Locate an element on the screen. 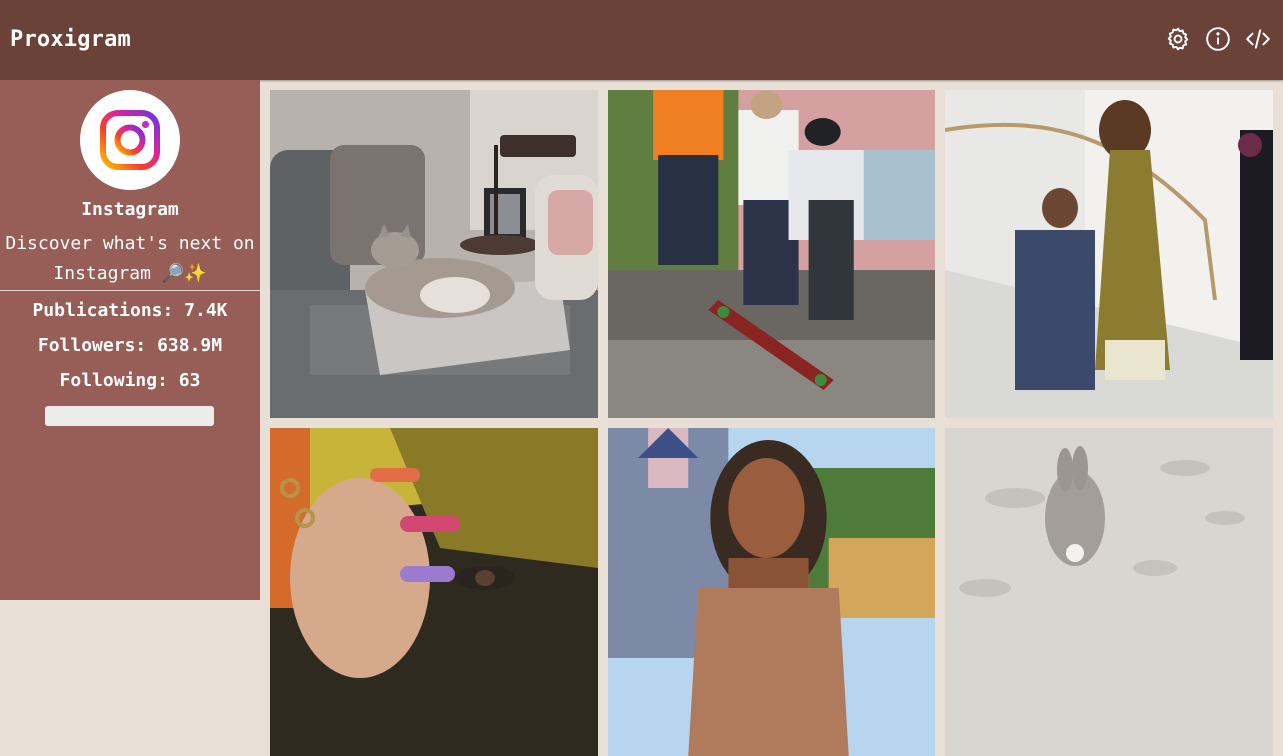 Image resolution: width=1283 pixels, height=756 pixels. divider is located at coordinates (130, 290).